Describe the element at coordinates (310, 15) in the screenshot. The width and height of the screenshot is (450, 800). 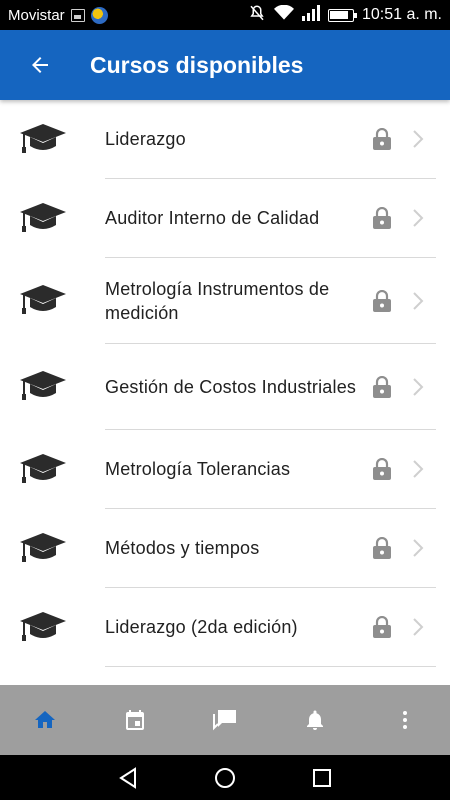
I see `signal-icon` at that location.